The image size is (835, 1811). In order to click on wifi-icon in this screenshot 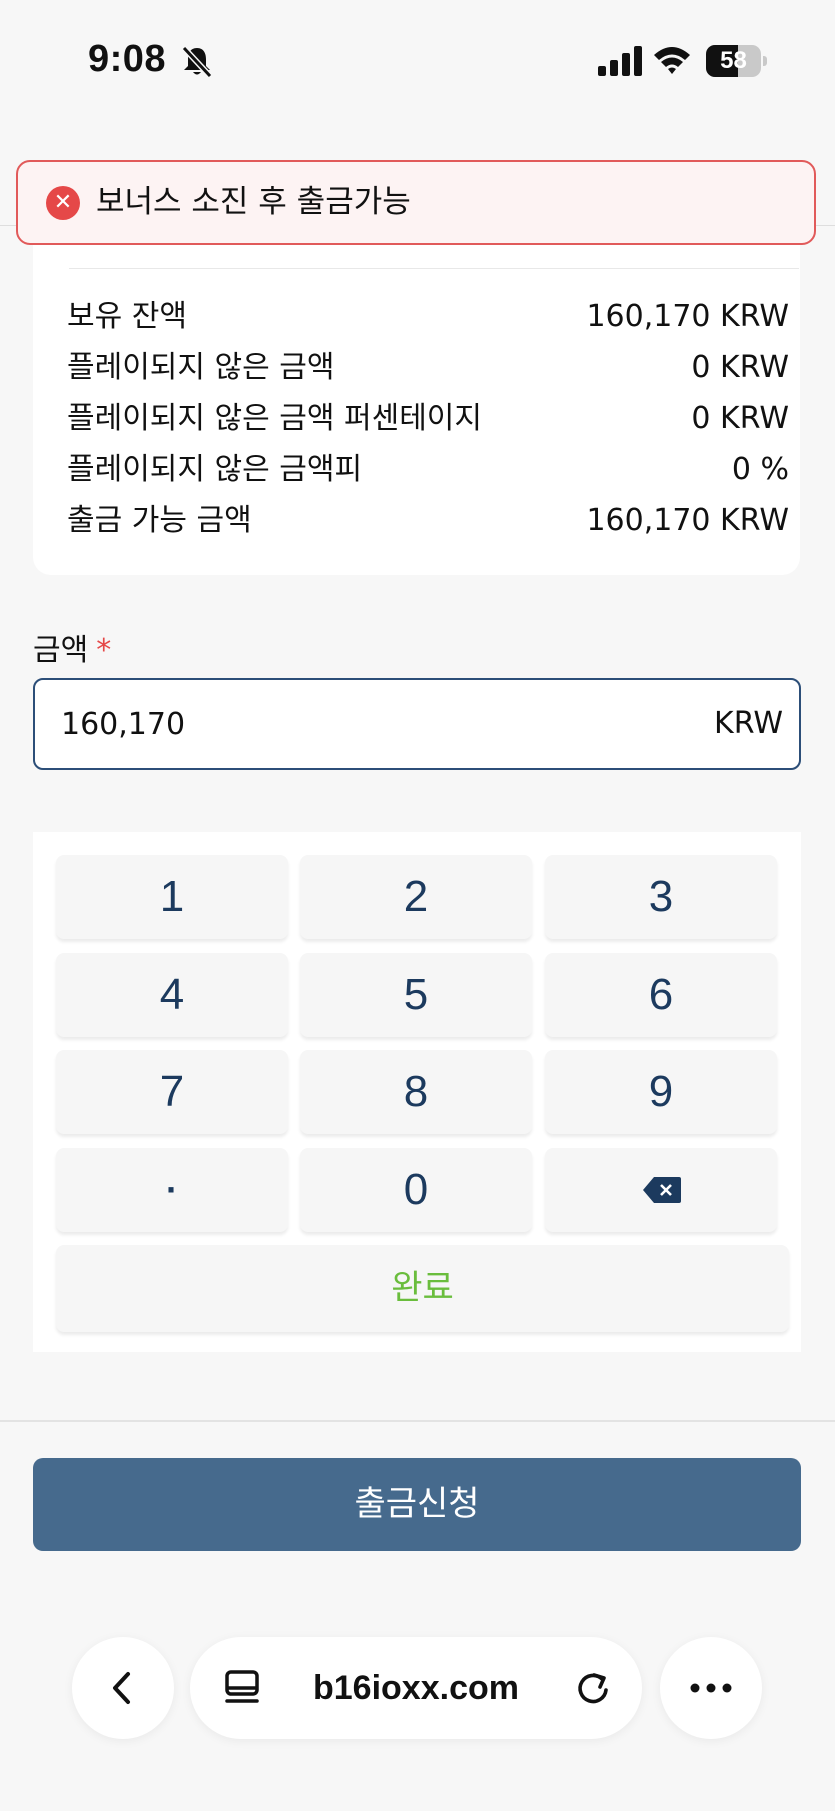, I will do `click(672, 60)`.